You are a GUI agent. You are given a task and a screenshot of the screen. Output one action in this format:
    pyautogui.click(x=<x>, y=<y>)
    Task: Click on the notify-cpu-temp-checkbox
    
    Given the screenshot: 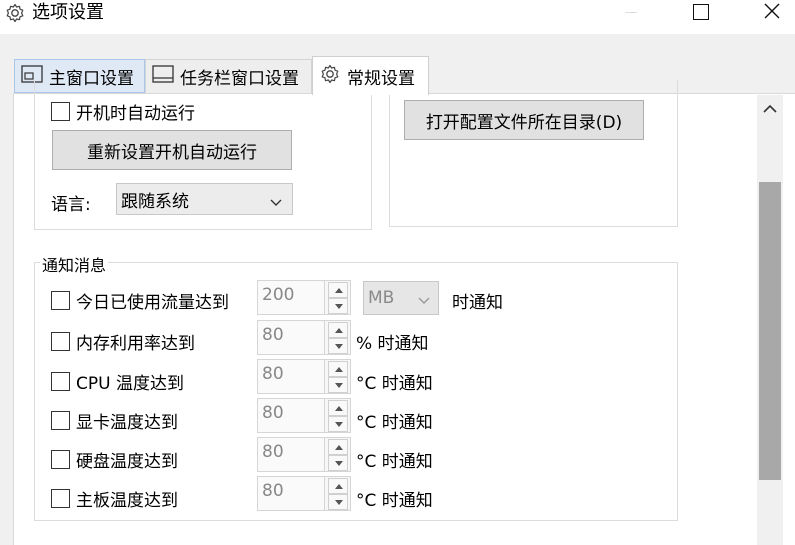 What is the action you would take?
    pyautogui.click(x=60, y=381)
    